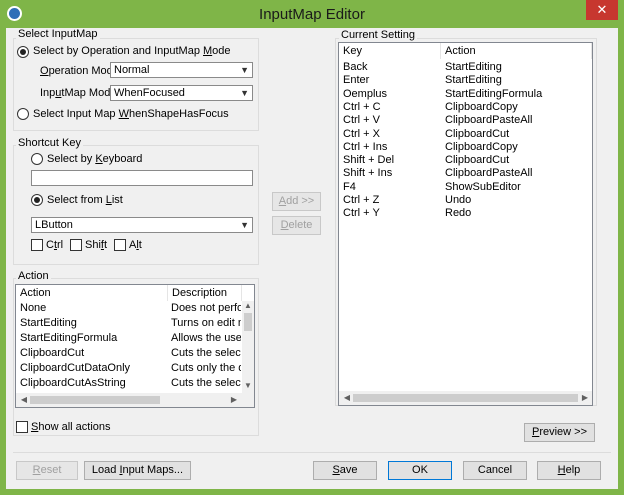 The height and width of the screenshot is (495, 624). I want to click on setting-key-cell: Ctrl + Y, so click(392, 213).